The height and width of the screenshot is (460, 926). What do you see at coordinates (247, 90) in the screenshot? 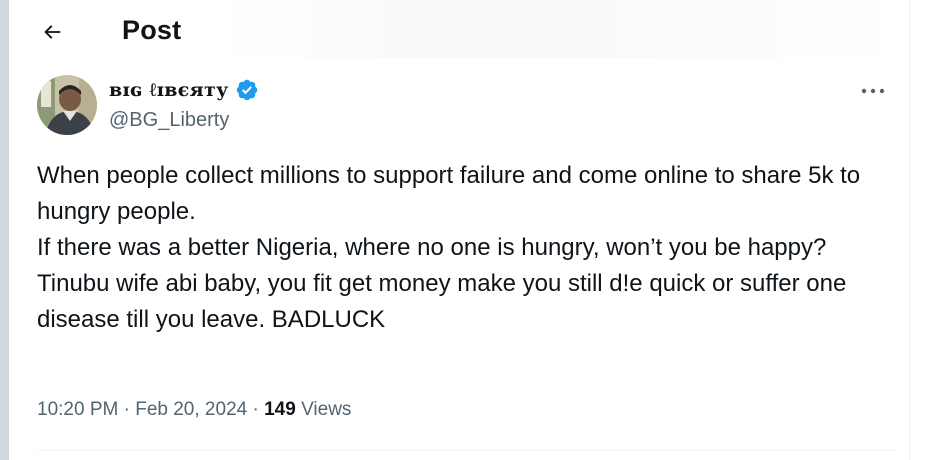
I see `verified-badge-icon` at bounding box center [247, 90].